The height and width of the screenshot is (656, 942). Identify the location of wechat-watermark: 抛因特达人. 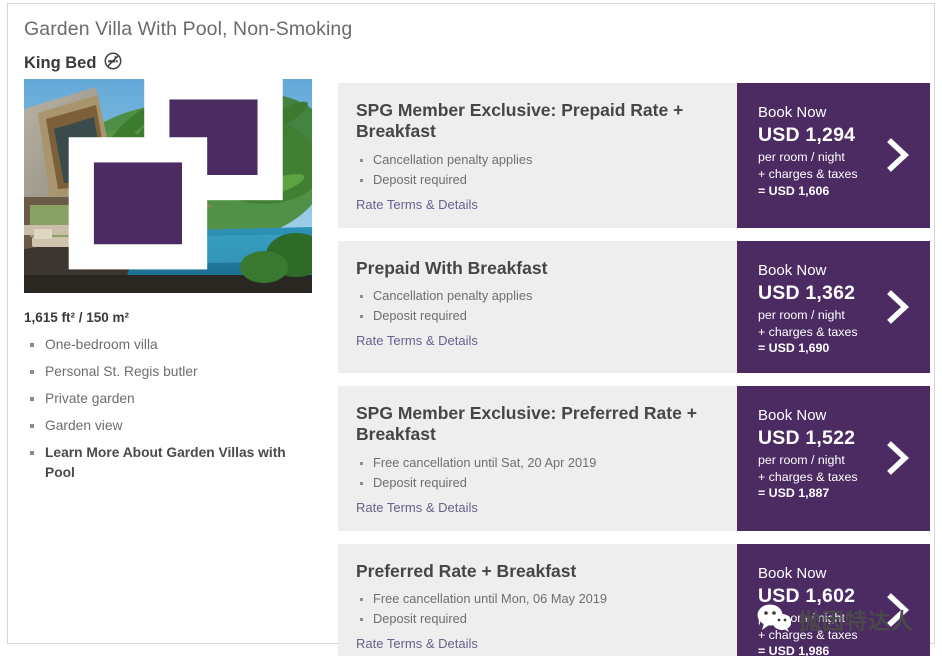
(846, 620).